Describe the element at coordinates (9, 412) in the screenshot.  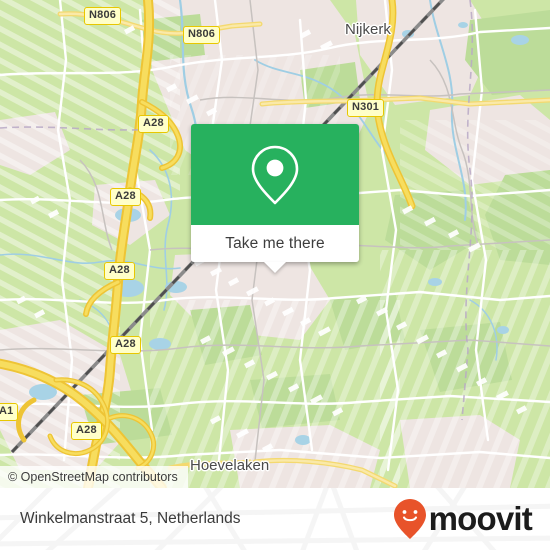
I see `road-shield-a1: A1` at that location.